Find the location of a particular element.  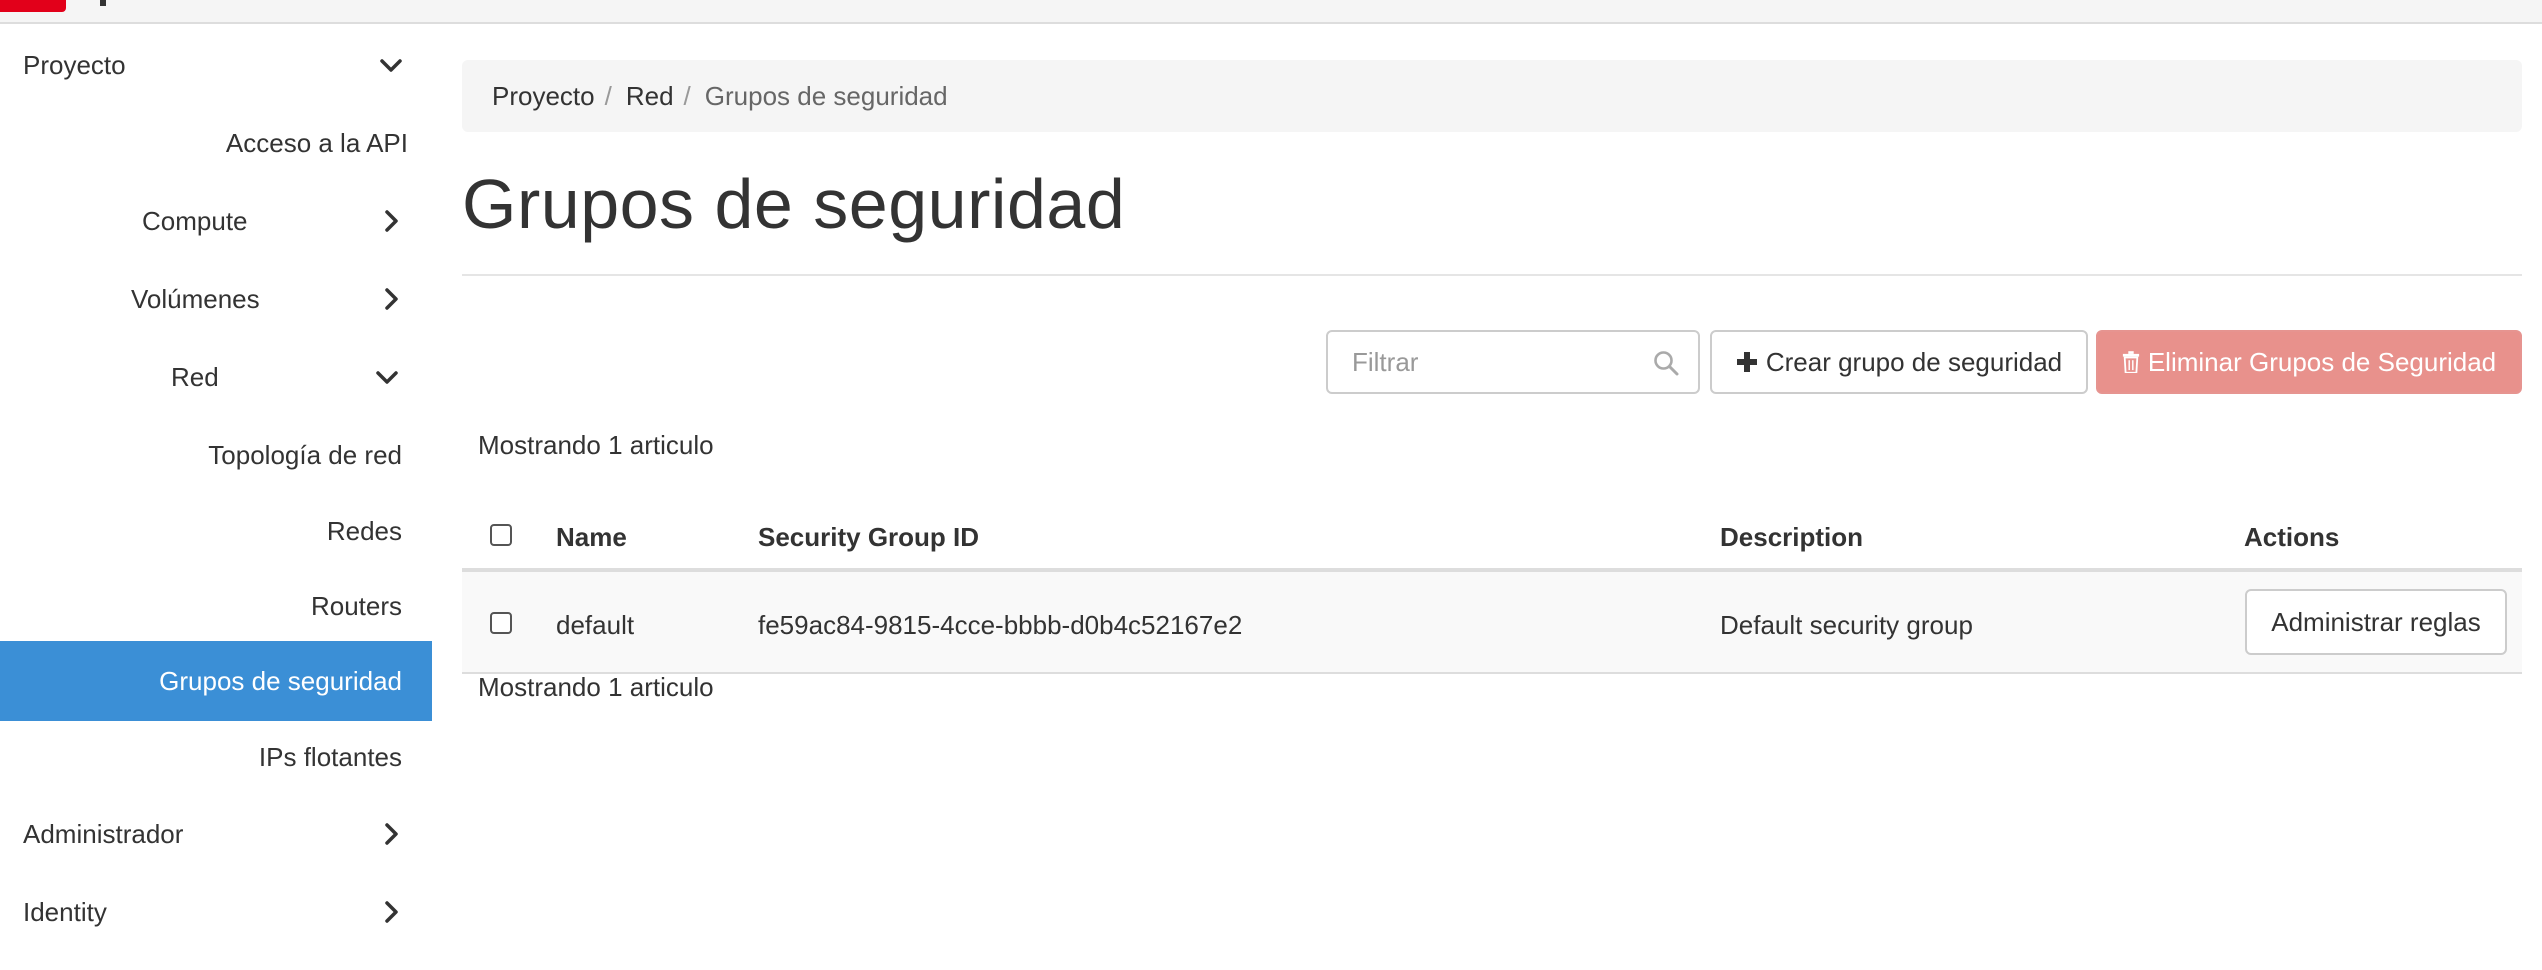

filter-field is located at coordinates (1513, 362).